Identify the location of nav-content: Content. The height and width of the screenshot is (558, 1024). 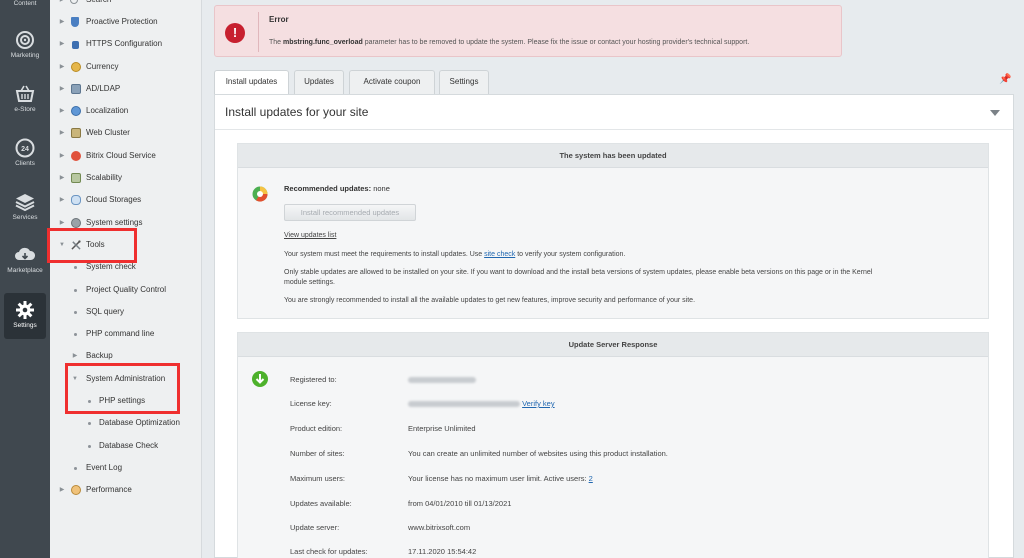
(25, 3).